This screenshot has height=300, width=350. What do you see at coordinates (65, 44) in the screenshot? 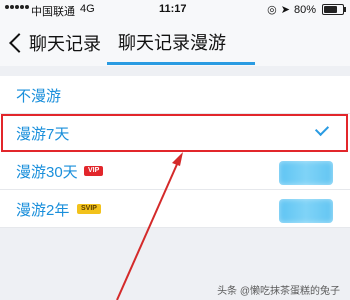
I see `back-button-label: 聊天记录` at bounding box center [65, 44].